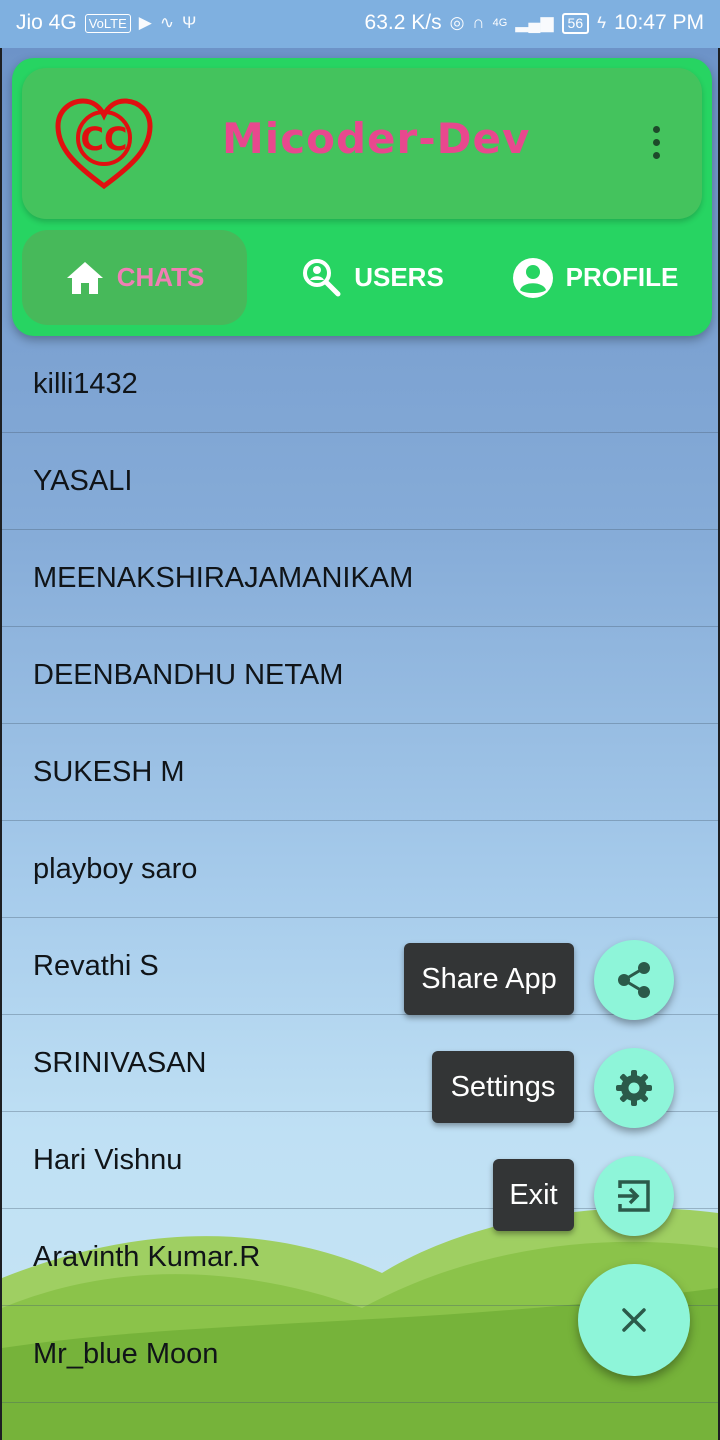 Image resolution: width=720 pixels, height=1440 pixels. I want to click on network-speed: 63.2 K/s, so click(403, 22).